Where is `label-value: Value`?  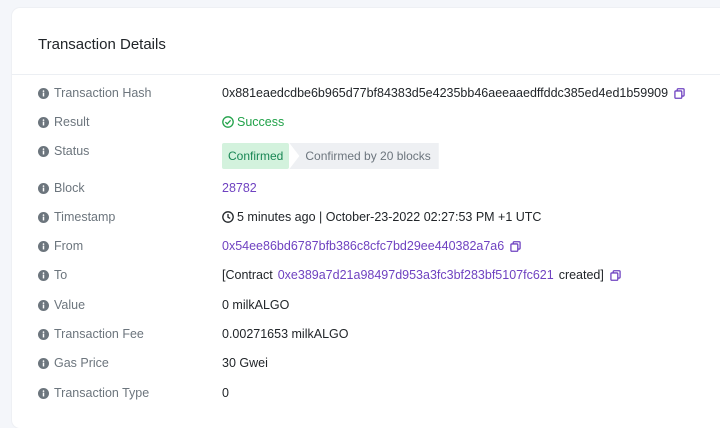
label-value: Value is located at coordinates (70, 305).